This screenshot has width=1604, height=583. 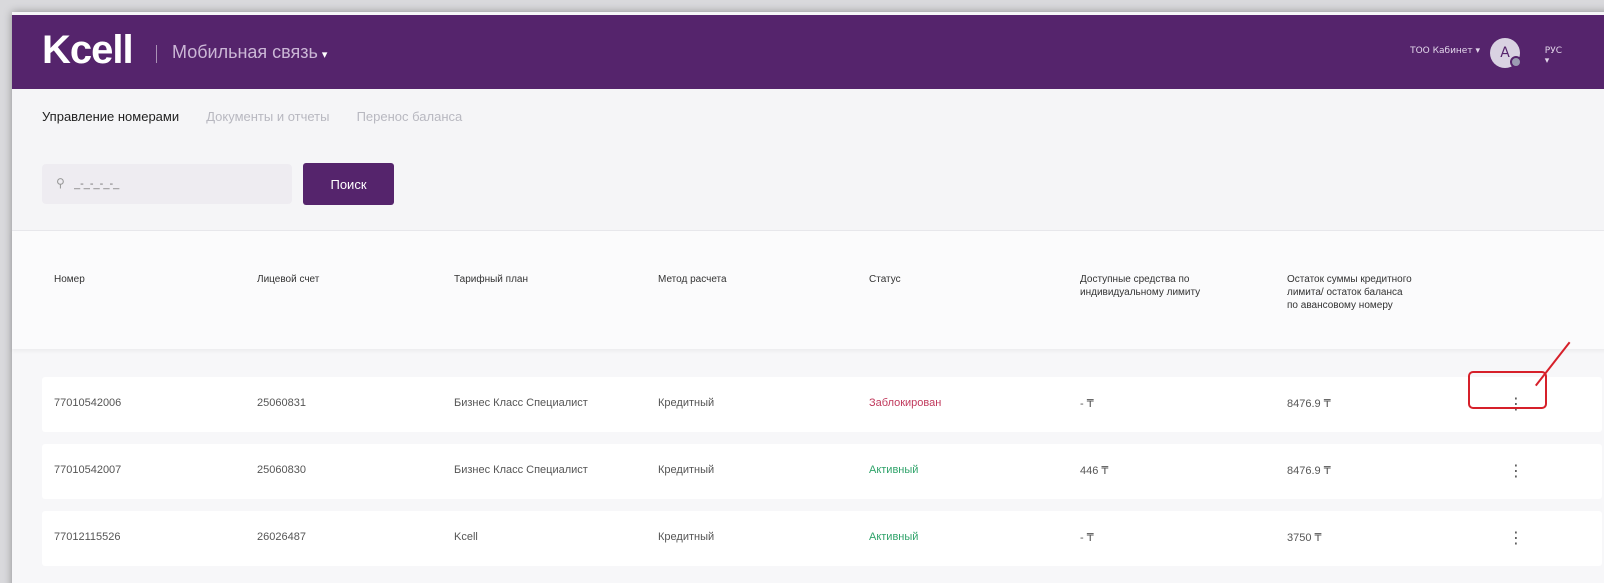 What do you see at coordinates (1553, 51) in the screenshot?
I see `language-label: РУС` at bounding box center [1553, 51].